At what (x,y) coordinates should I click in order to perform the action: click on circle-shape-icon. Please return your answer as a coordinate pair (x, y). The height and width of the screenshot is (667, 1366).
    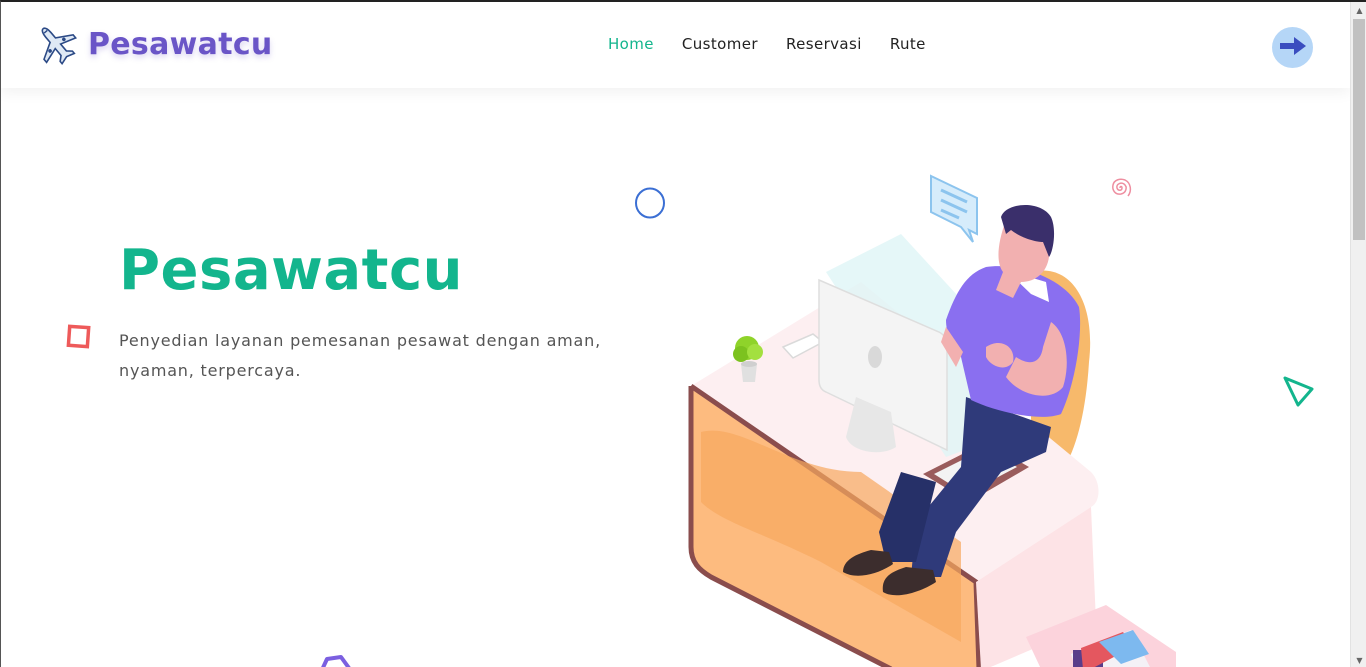
    Looking at the image, I should click on (650, 203).